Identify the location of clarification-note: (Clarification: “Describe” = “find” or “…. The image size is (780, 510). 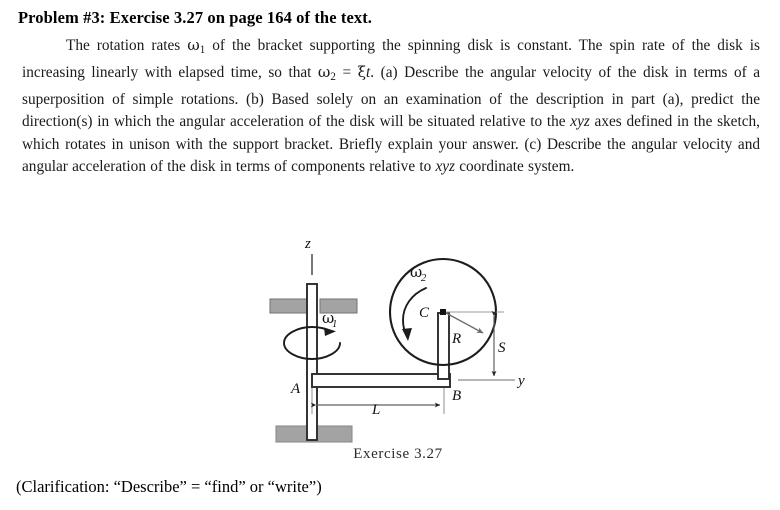
(169, 486).